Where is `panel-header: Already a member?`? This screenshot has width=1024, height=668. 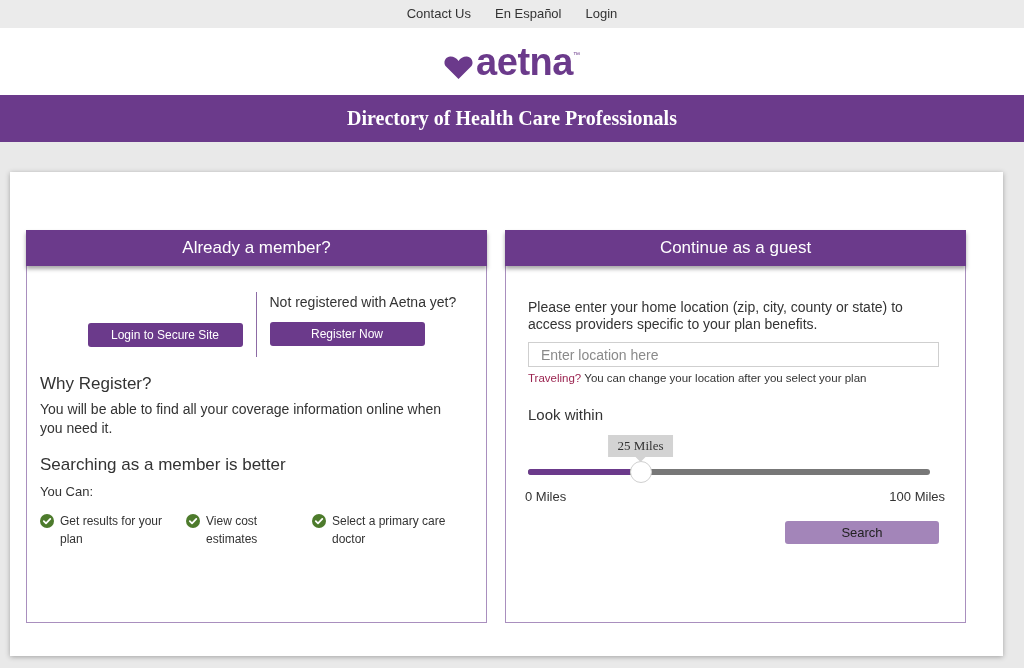 panel-header: Already a member? is located at coordinates (256, 248).